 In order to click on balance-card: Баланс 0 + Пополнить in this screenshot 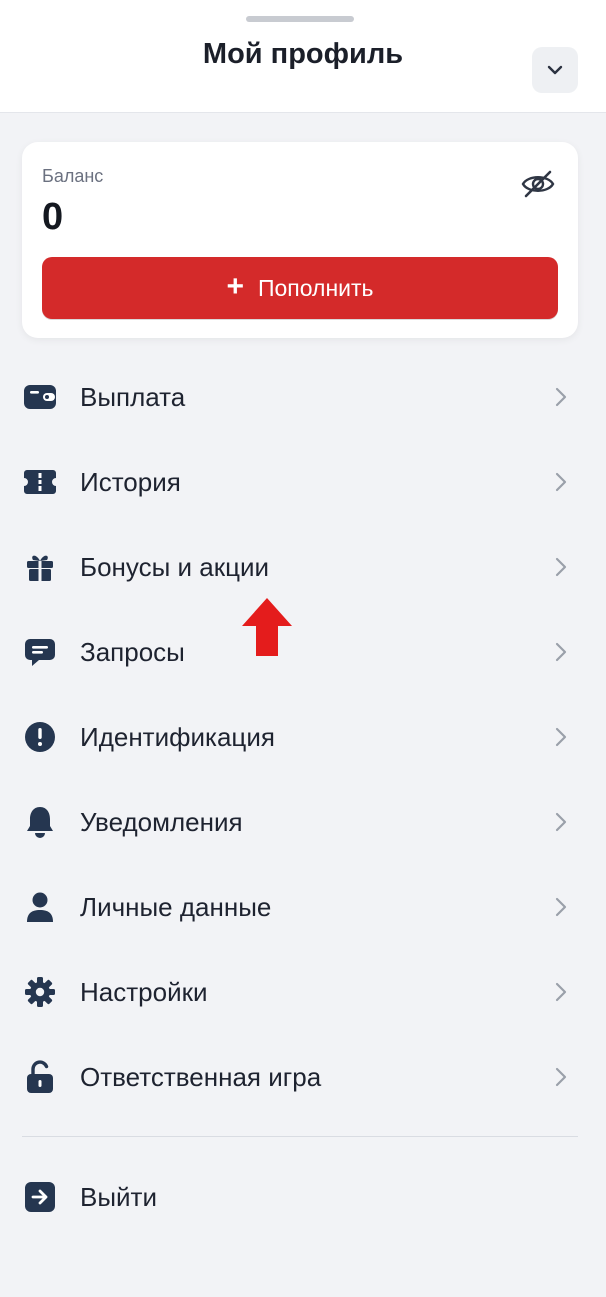, I will do `click(300, 240)`.